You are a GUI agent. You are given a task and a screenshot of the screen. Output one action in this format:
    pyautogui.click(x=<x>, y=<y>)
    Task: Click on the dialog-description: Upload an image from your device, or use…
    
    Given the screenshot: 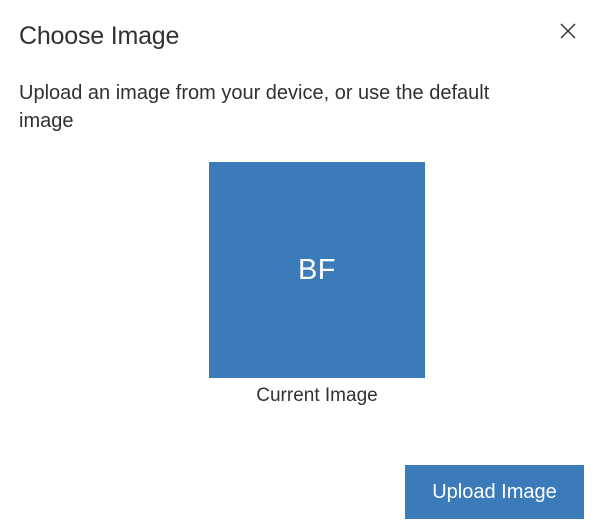 What is the action you would take?
    pyautogui.click(x=254, y=107)
    